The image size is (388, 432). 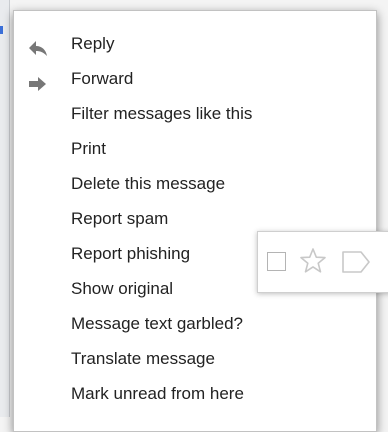 I want to click on label-icon, so click(x=361, y=262).